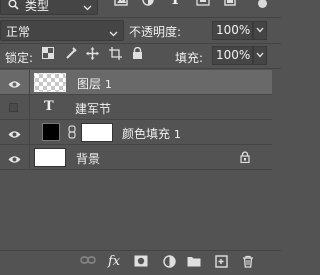 Image resolution: width=320 pixels, height=275 pixels. I want to click on layer-mask-thumbnail, so click(97, 132).